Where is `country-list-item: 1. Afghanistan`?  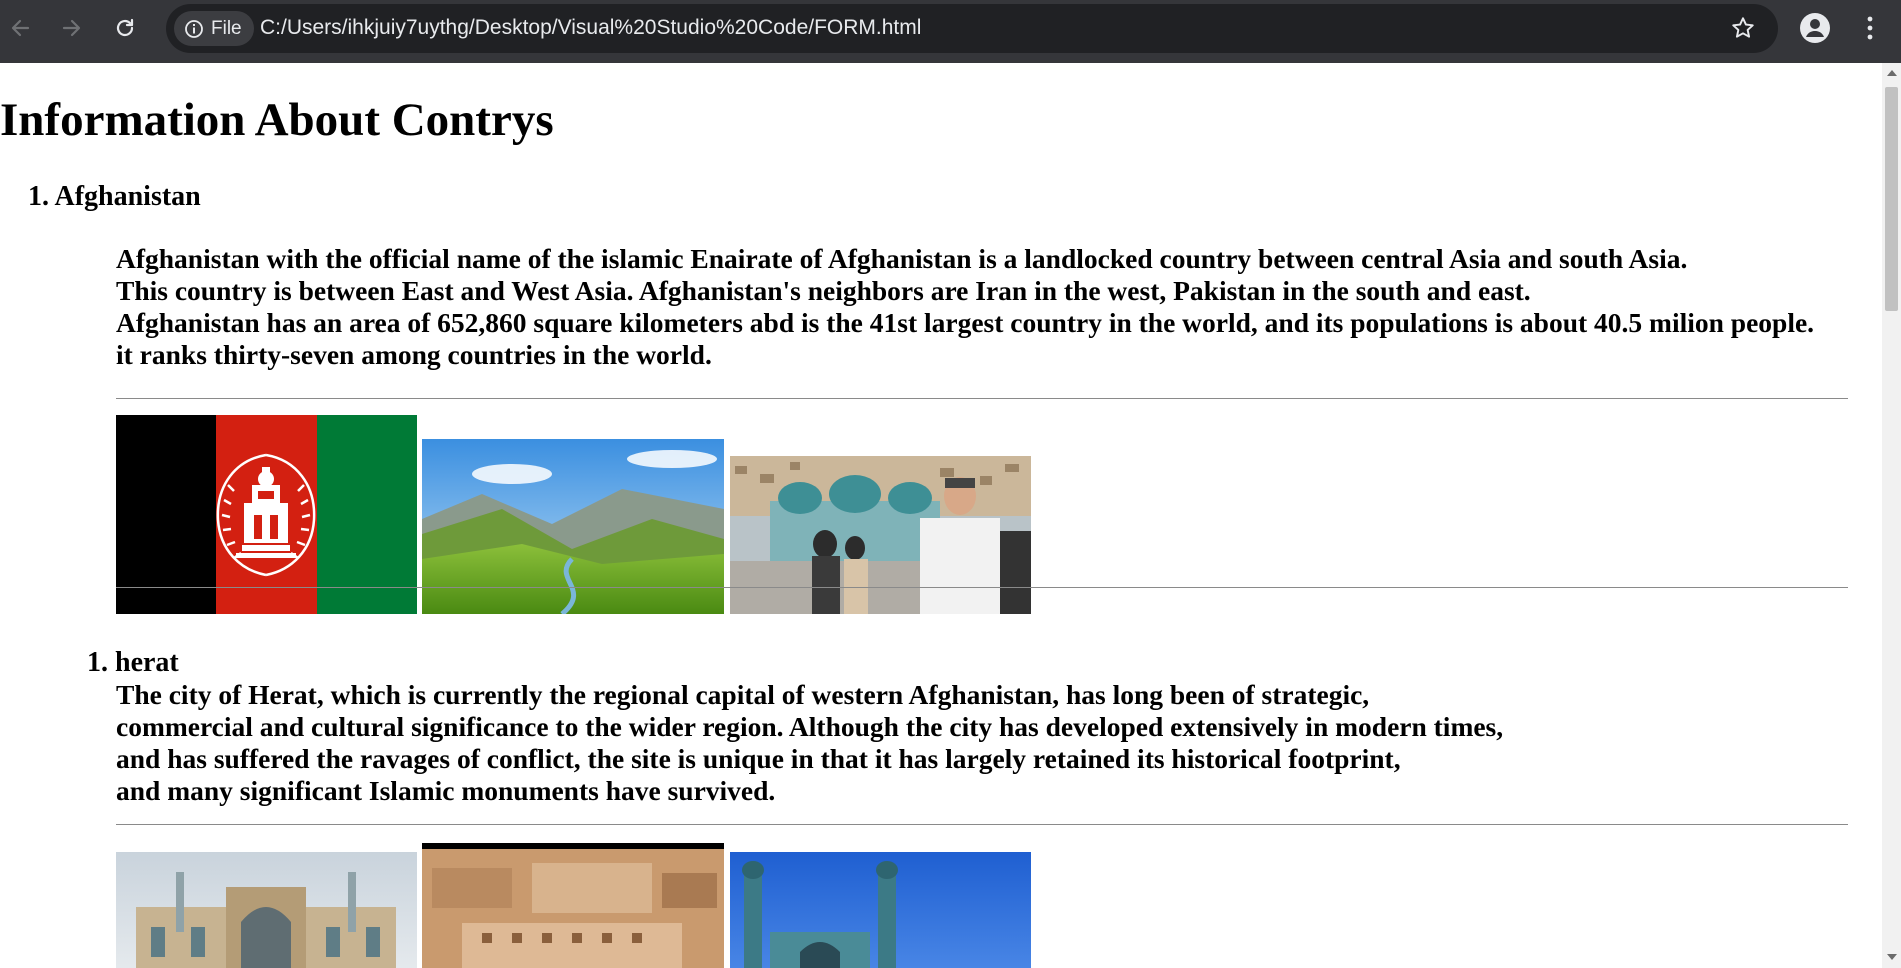 country-list-item: 1. Afghanistan is located at coordinates (114, 197).